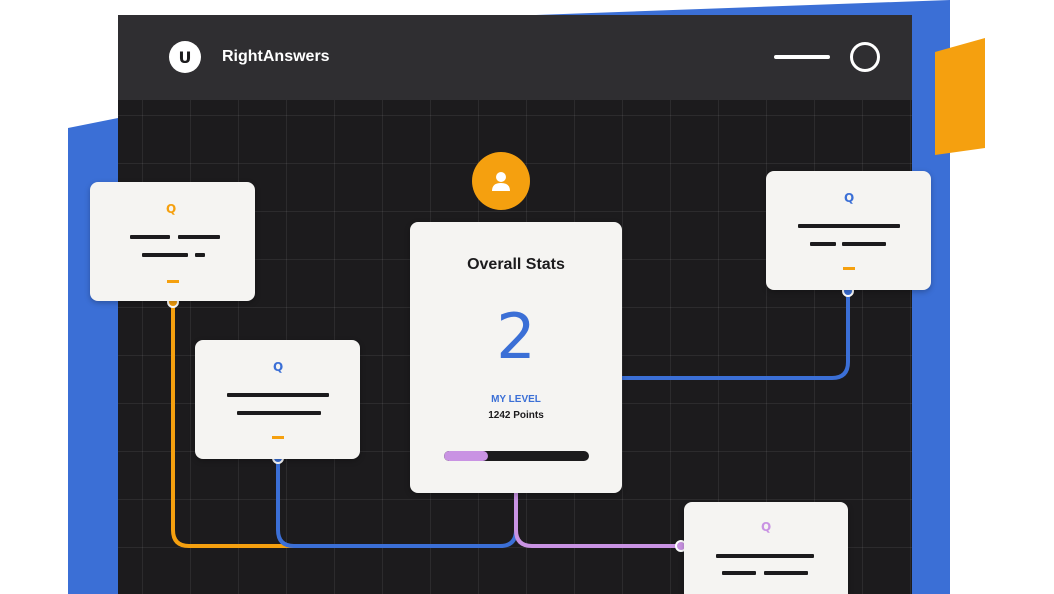  What do you see at coordinates (466, 456) in the screenshot?
I see `progress-fill` at bounding box center [466, 456].